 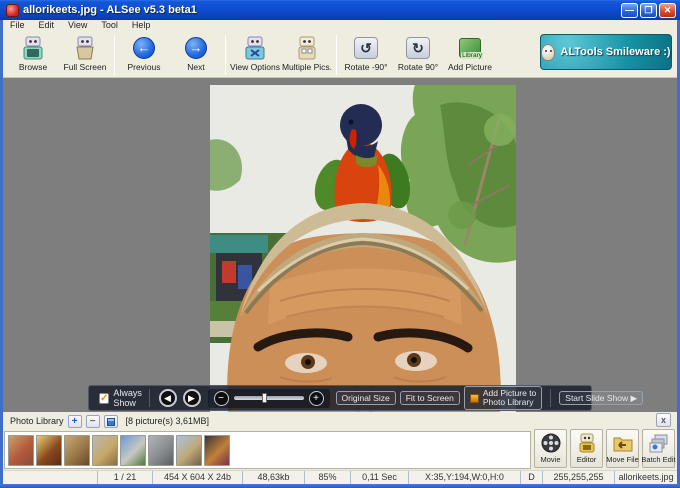 What do you see at coordinates (307, 48) in the screenshot?
I see `multiple-pics-robot-icon` at bounding box center [307, 48].